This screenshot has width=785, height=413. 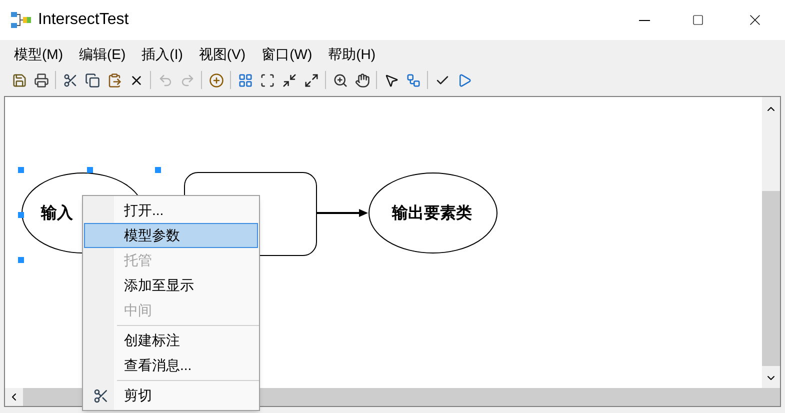 I want to click on node-label: 输出要素类, so click(x=432, y=213).